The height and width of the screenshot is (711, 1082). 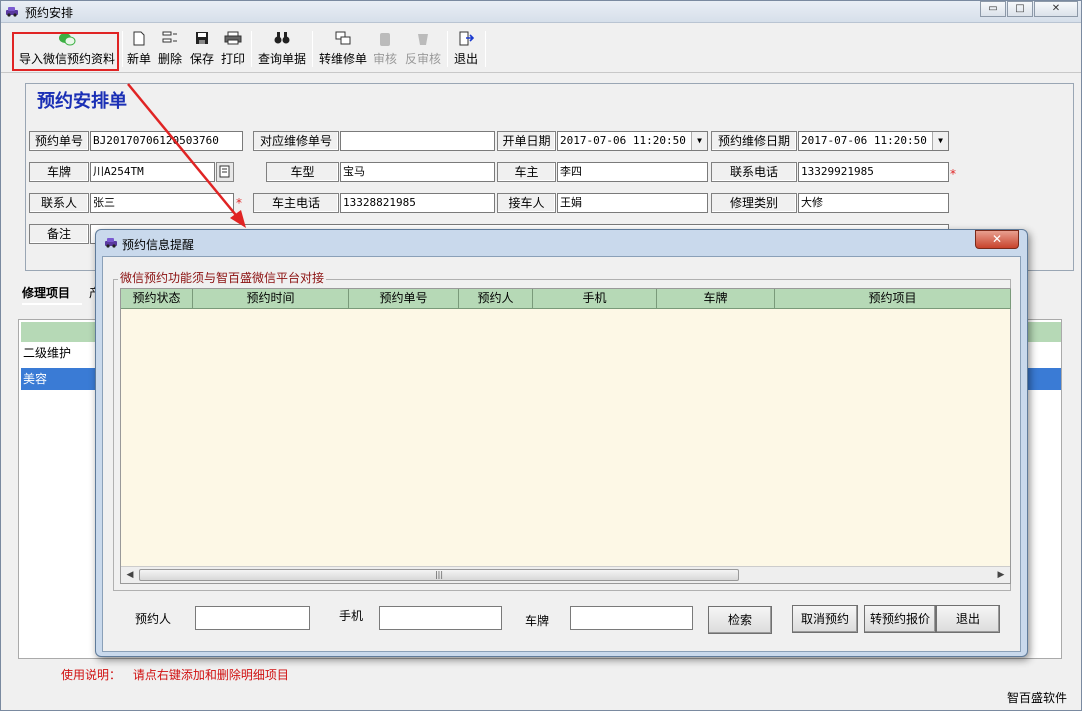 I want to click on new-doc-icon, so click(x=139, y=40).